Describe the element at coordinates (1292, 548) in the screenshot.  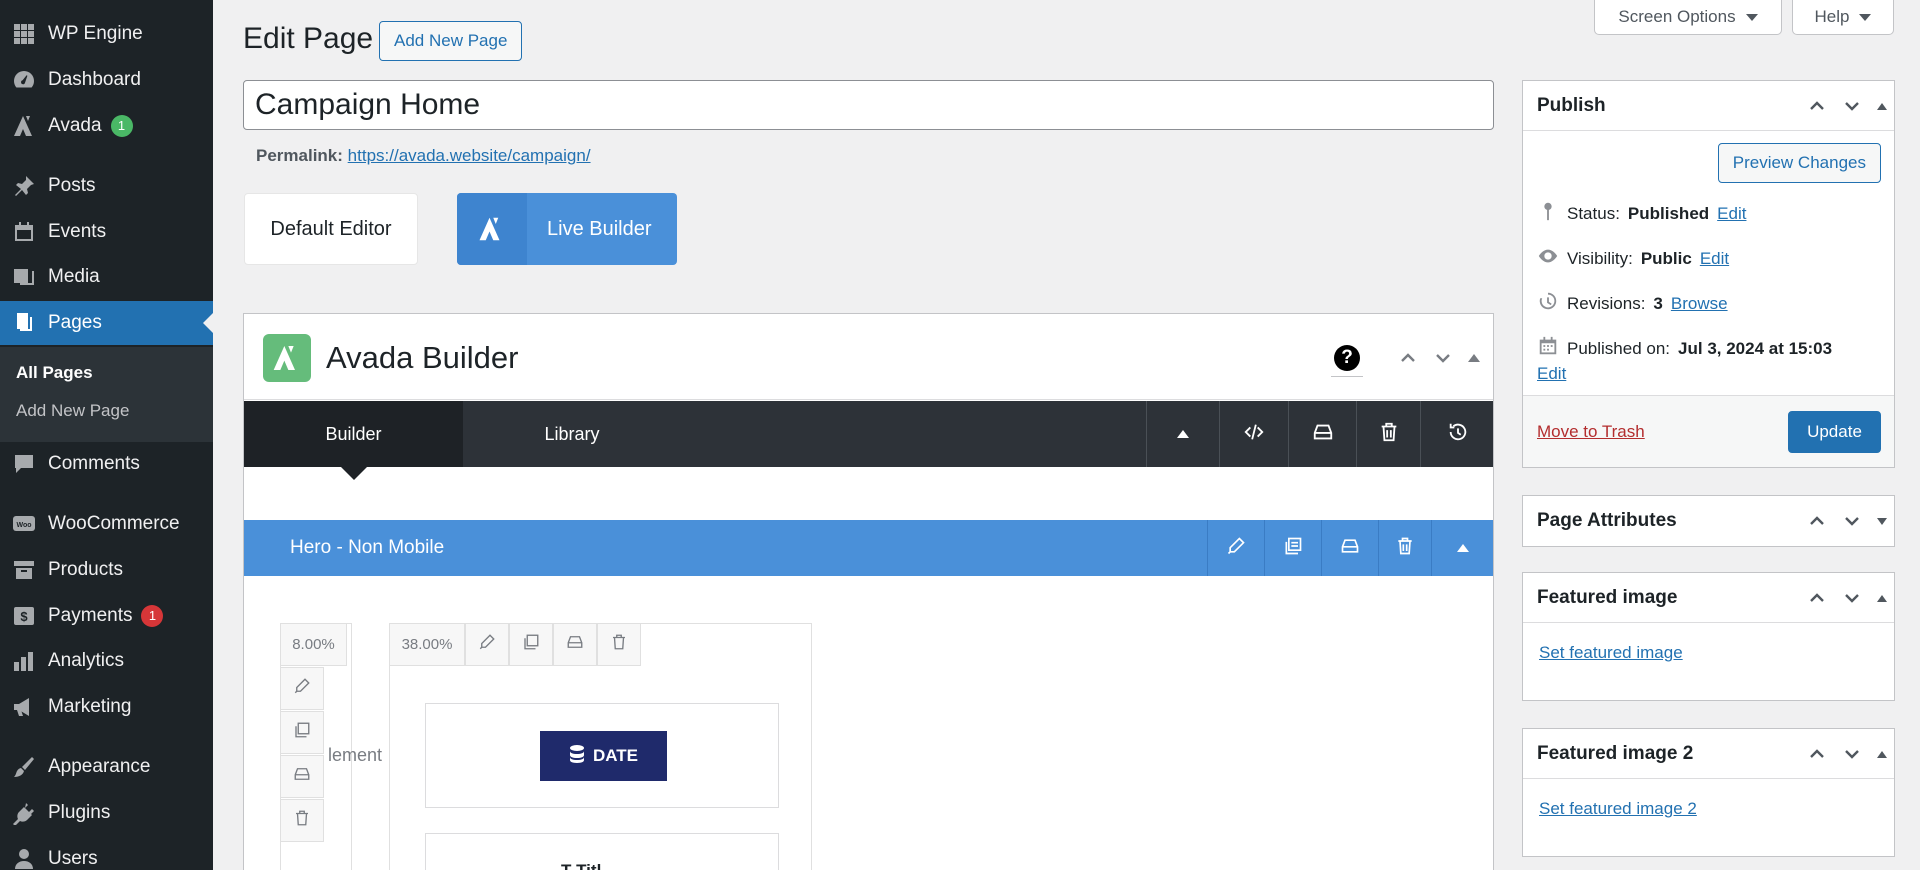
I see `clone-container-button` at that location.